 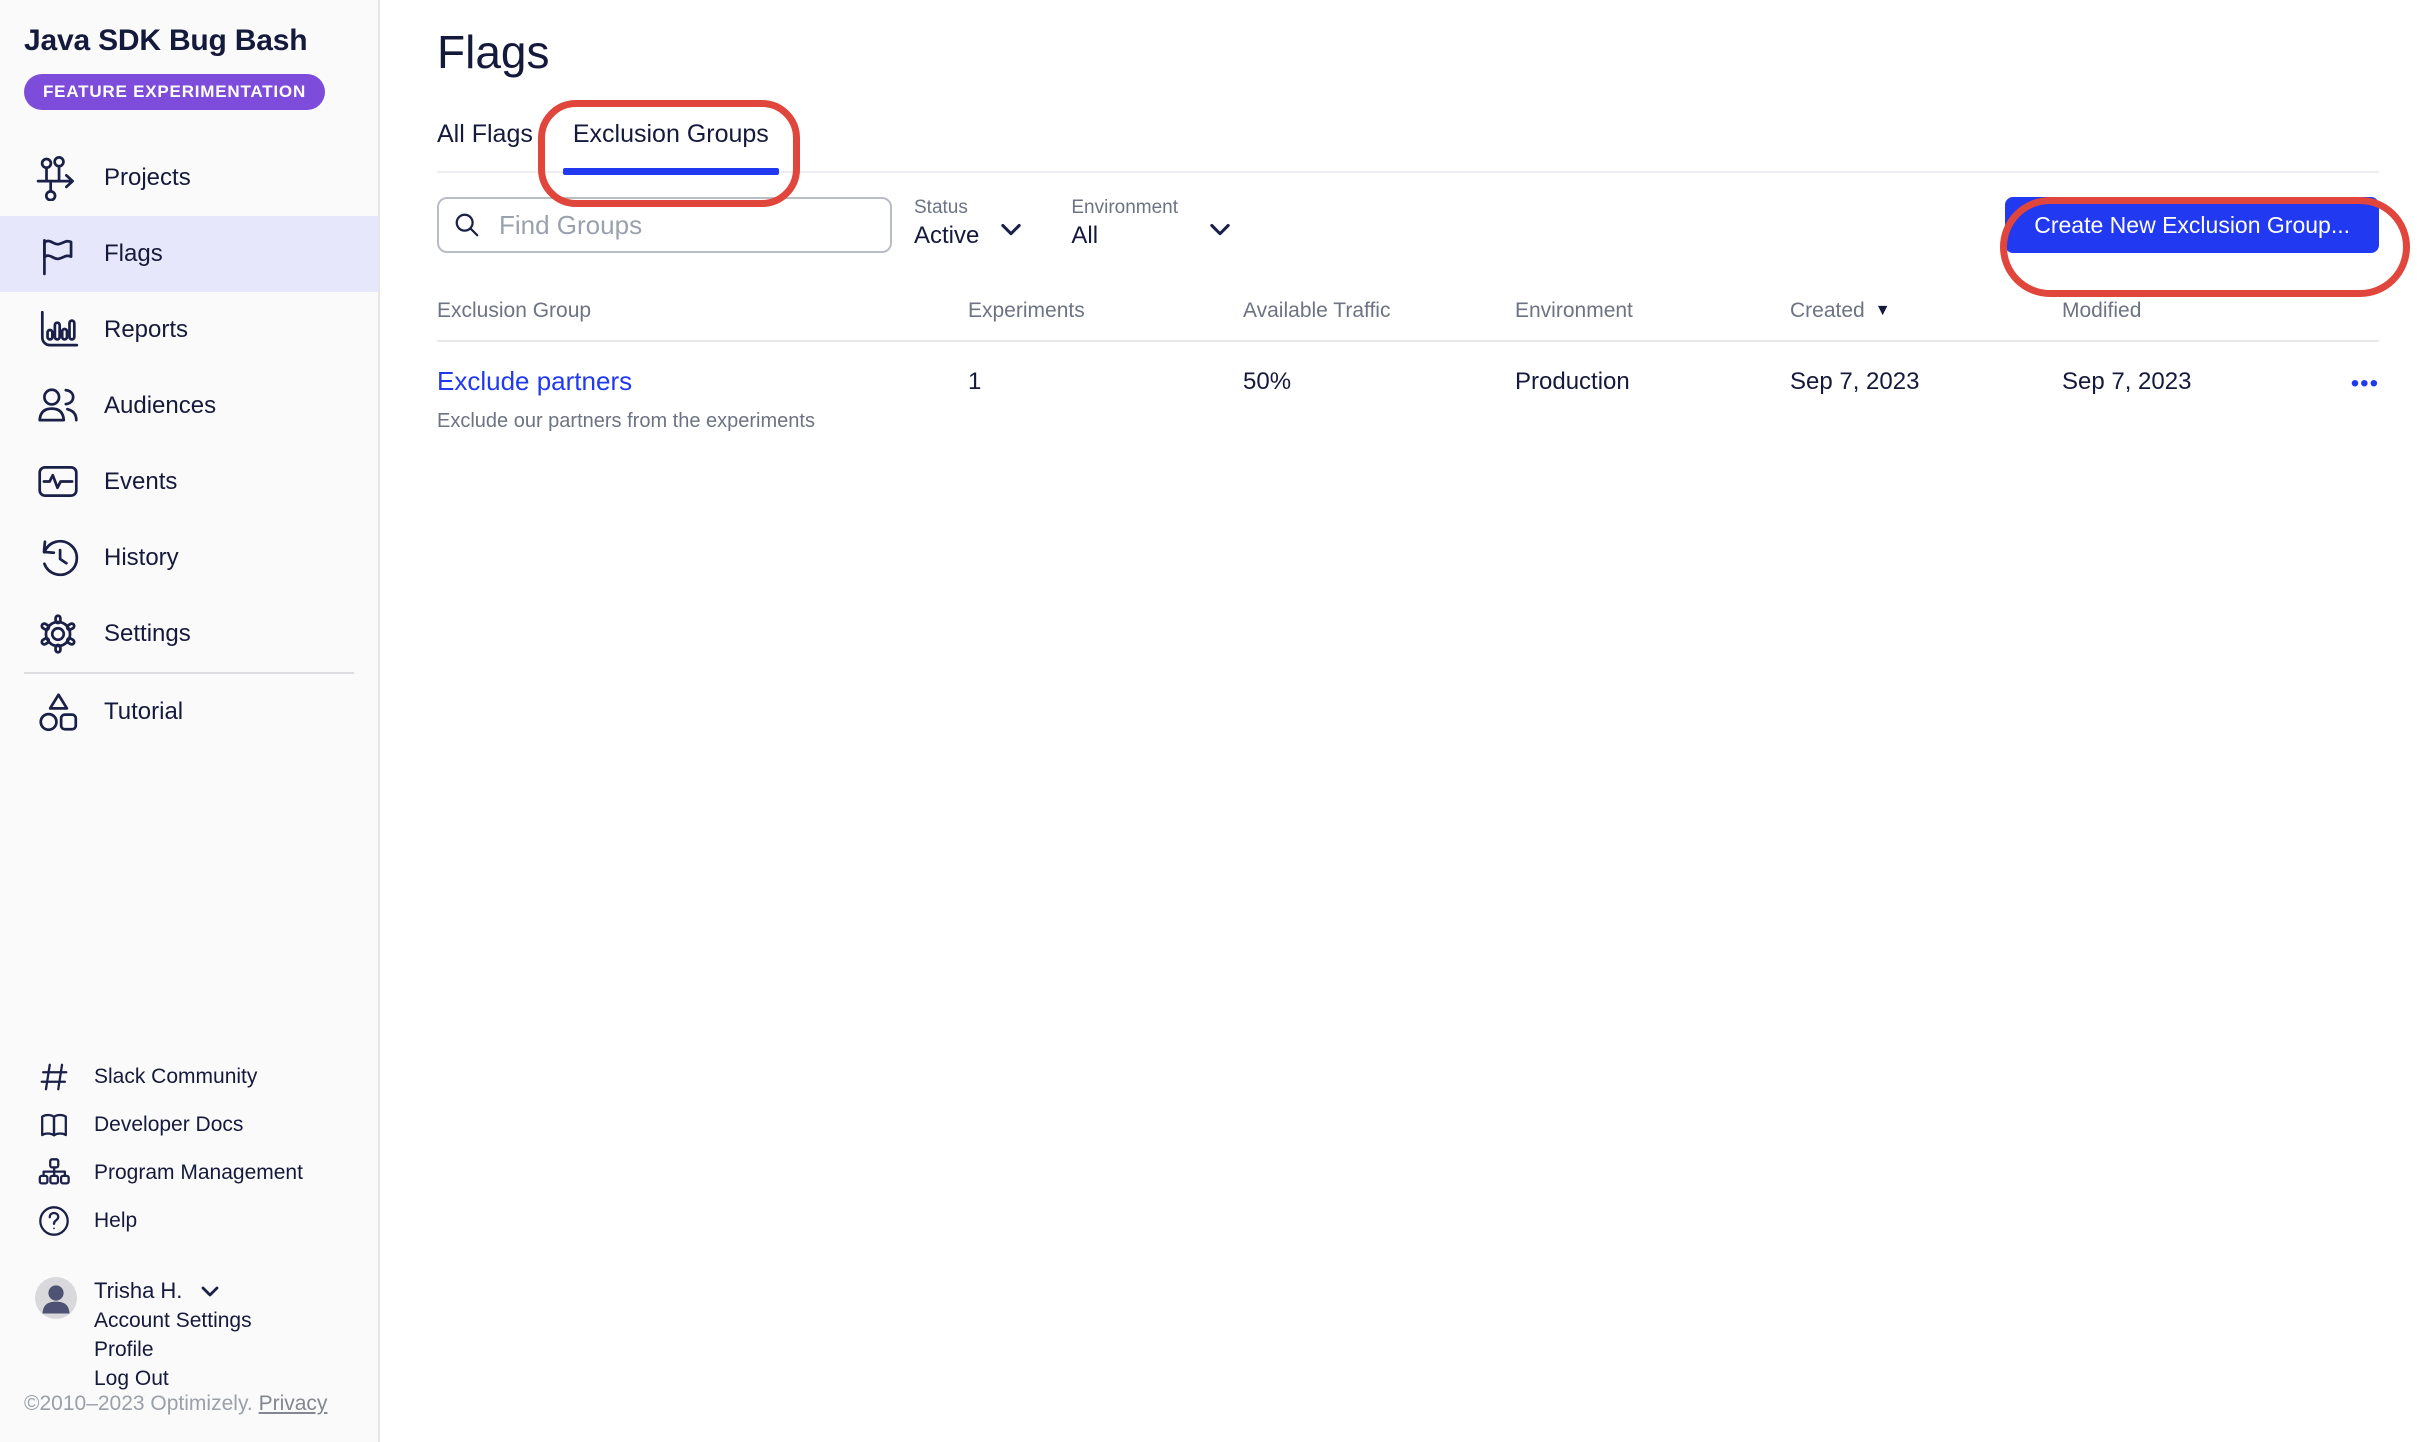 I want to click on user-name-row: Trisha H., so click(x=173, y=1291).